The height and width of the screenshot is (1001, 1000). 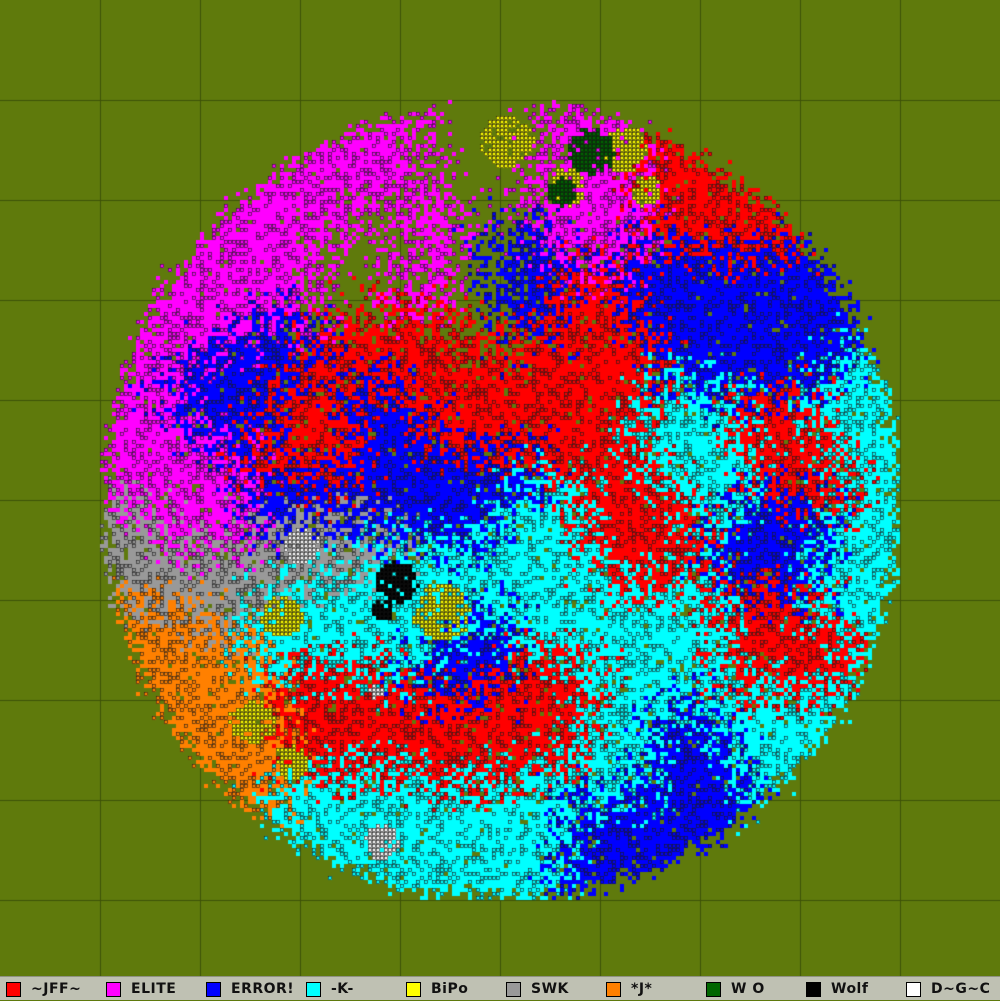 I want to click on legend-label: ~JFF~, so click(x=56, y=989).